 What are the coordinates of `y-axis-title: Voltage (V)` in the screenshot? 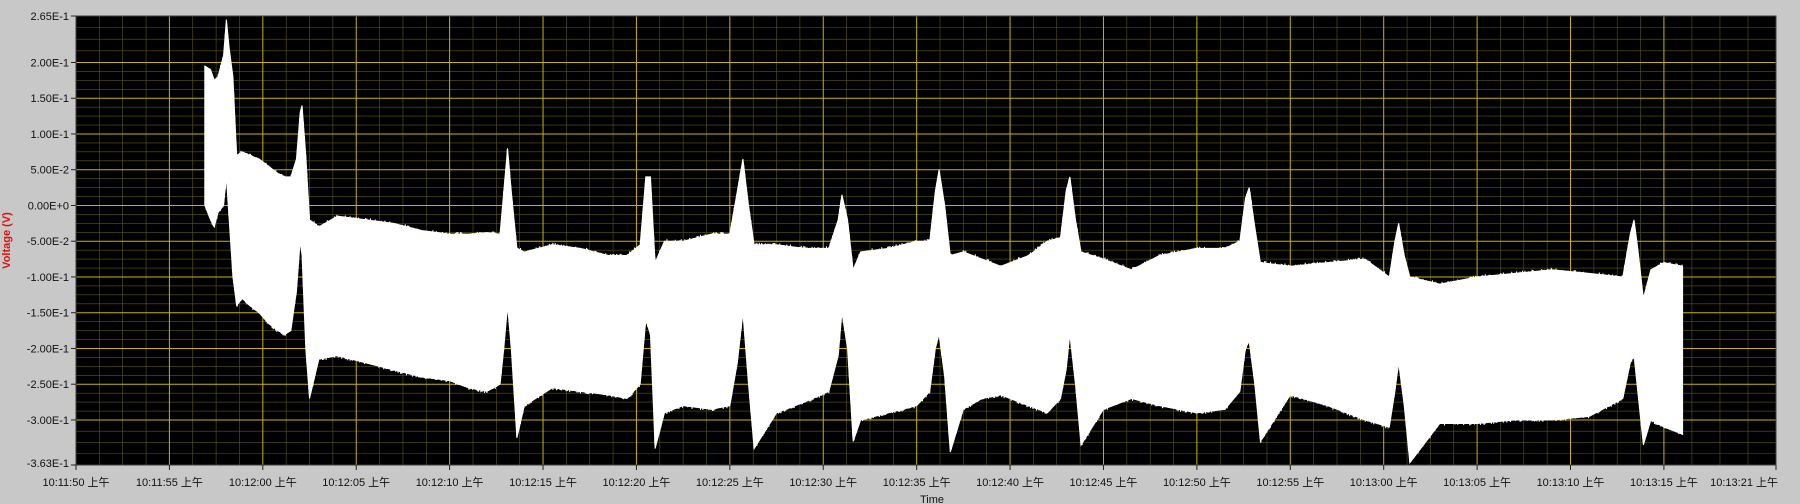 It's located at (7, 240).